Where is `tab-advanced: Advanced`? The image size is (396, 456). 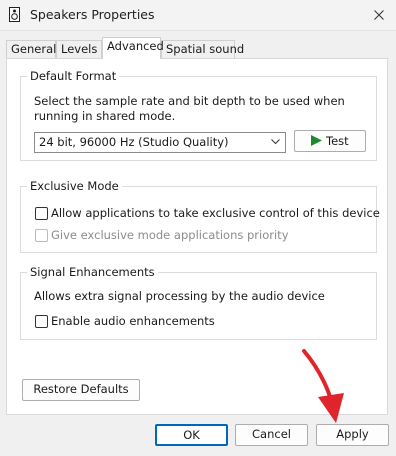
tab-advanced: Advanced is located at coordinates (133, 48).